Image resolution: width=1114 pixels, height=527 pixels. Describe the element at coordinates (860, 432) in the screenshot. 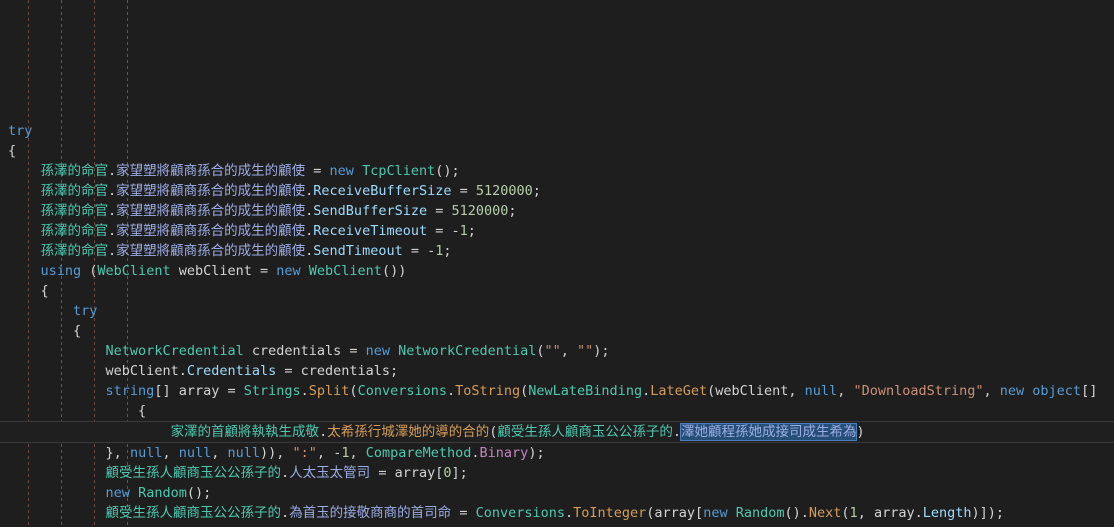

I see `code-token: )` at that location.